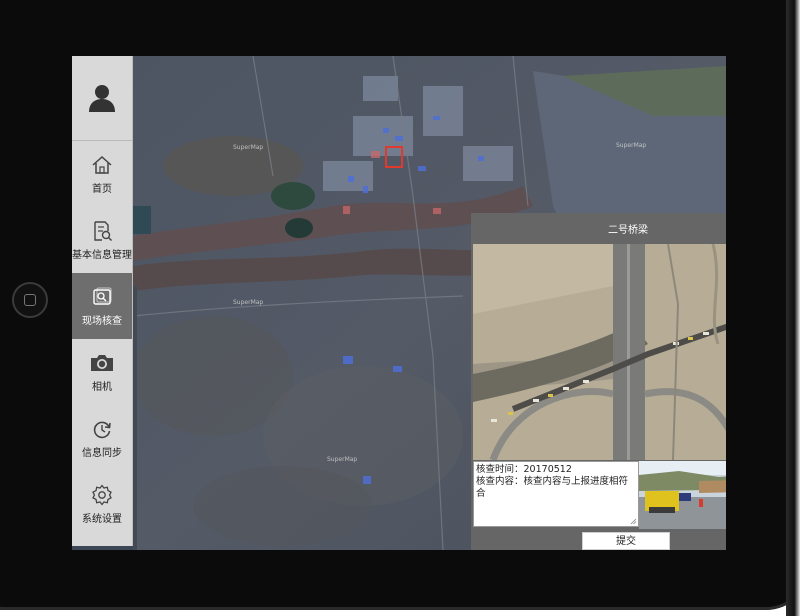 This screenshot has width=800, height=616. What do you see at coordinates (102, 495) in the screenshot?
I see `gear-icon` at bounding box center [102, 495].